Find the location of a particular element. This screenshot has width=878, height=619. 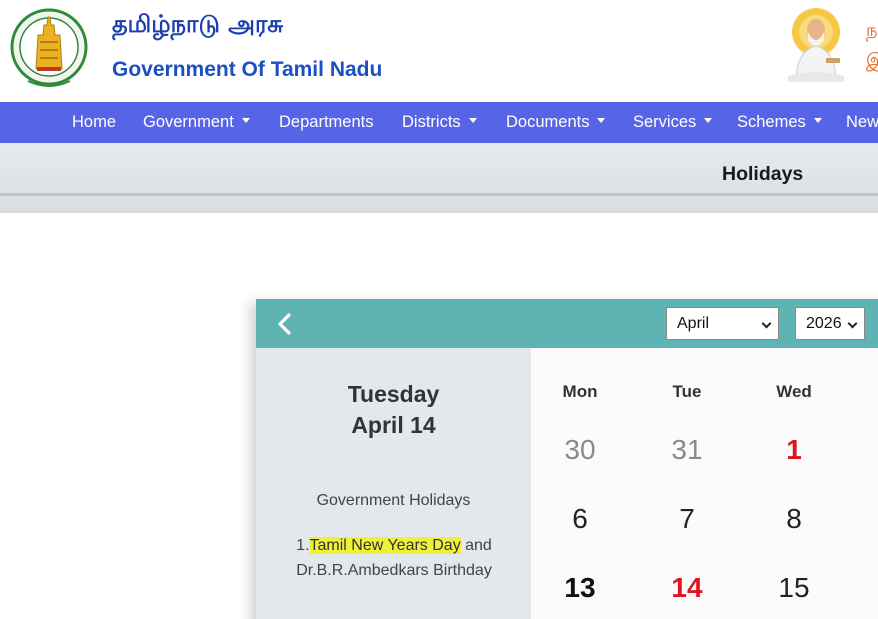

year-select: 2026 is located at coordinates (830, 323).